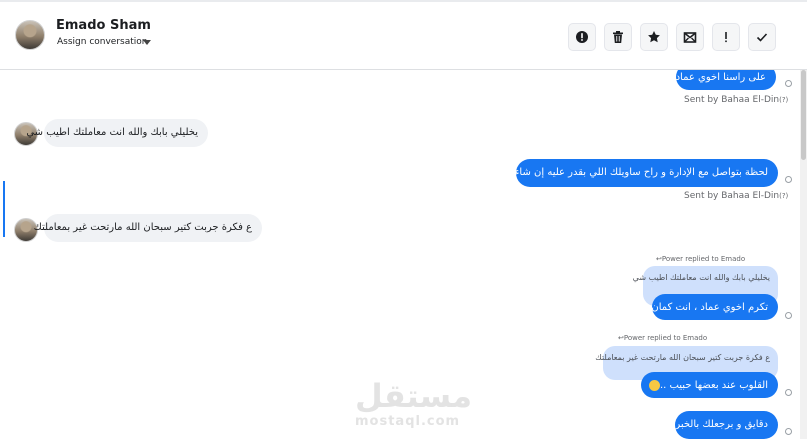 The width and height of the screenshot is (807, 439). What do you see at coordinates (4, 209) in the screenshot?
I see `selected-thread-marker` at bounding box center [4, 209].